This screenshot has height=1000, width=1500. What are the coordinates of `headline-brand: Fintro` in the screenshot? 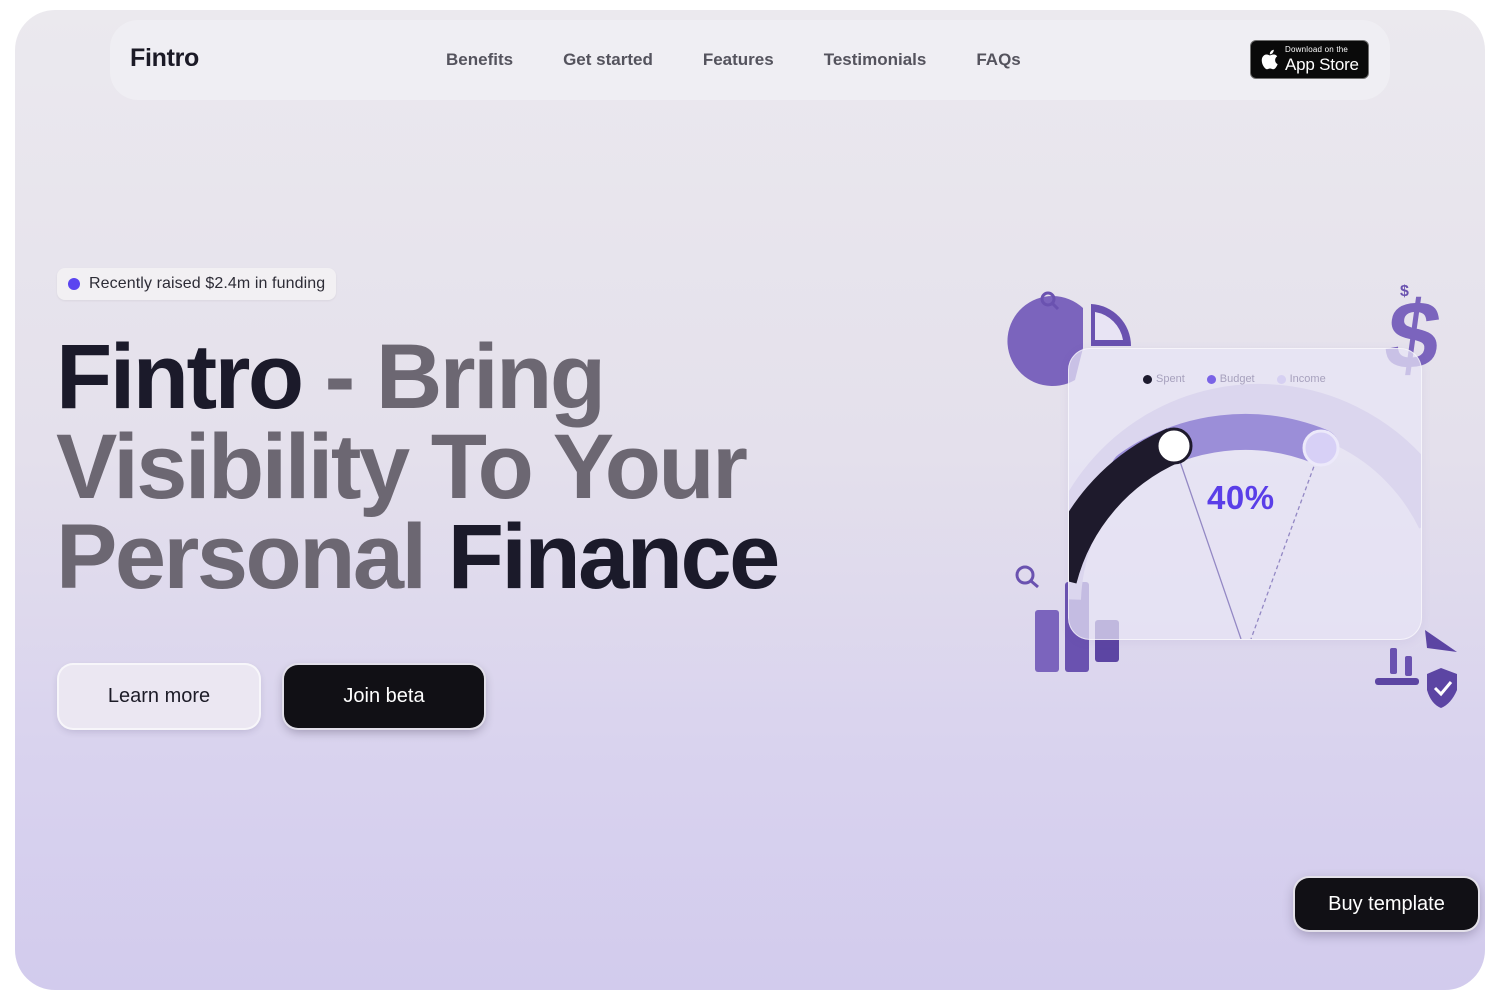 It's located at (180, 377).